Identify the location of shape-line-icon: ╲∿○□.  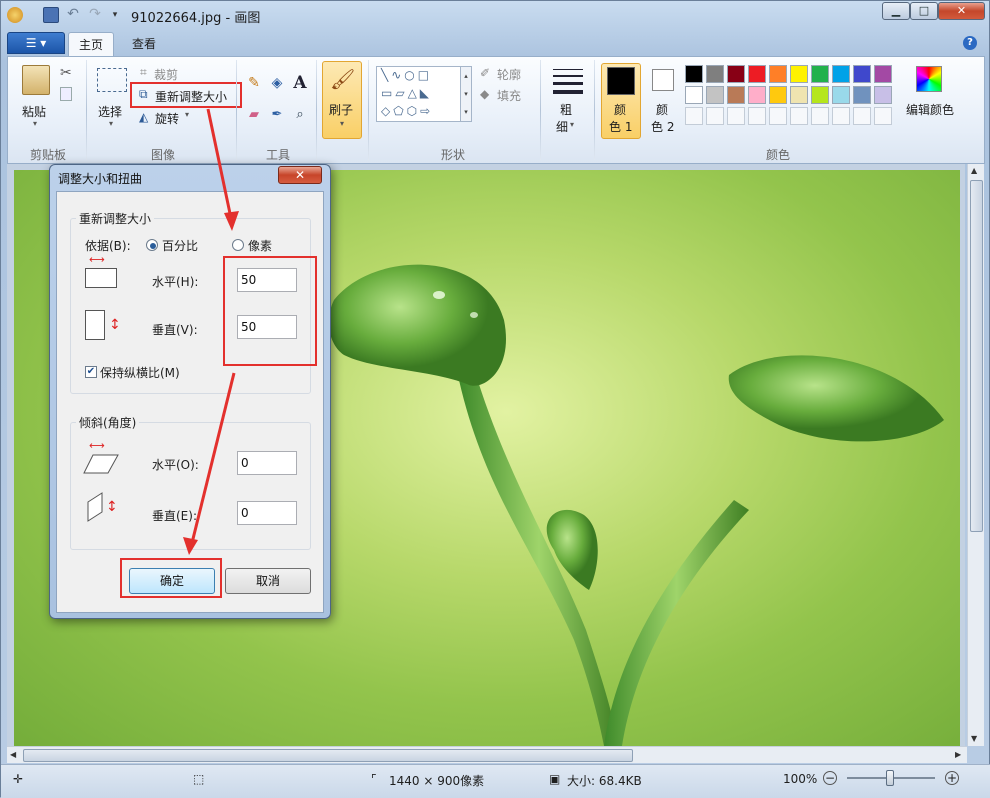
(406, 75).